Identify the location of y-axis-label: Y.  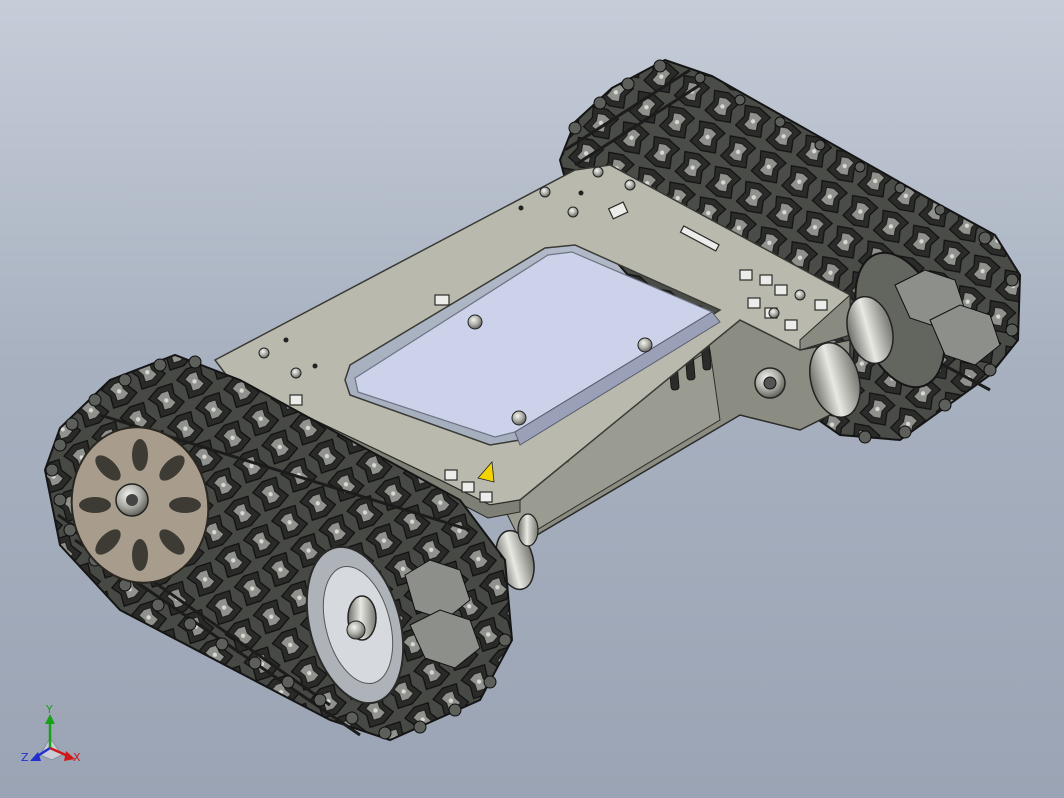
(49, 709).